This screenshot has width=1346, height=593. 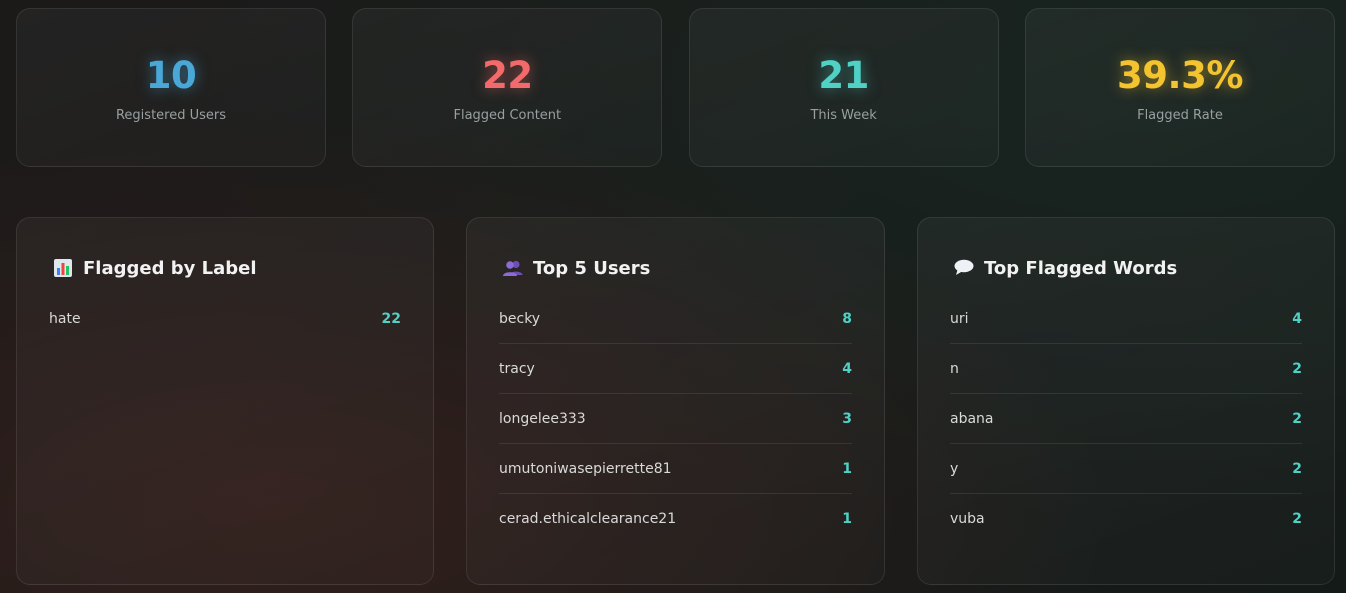 I want to click on stat-card-registered-users: 10 Registered Users, so click(x=171, y=87).